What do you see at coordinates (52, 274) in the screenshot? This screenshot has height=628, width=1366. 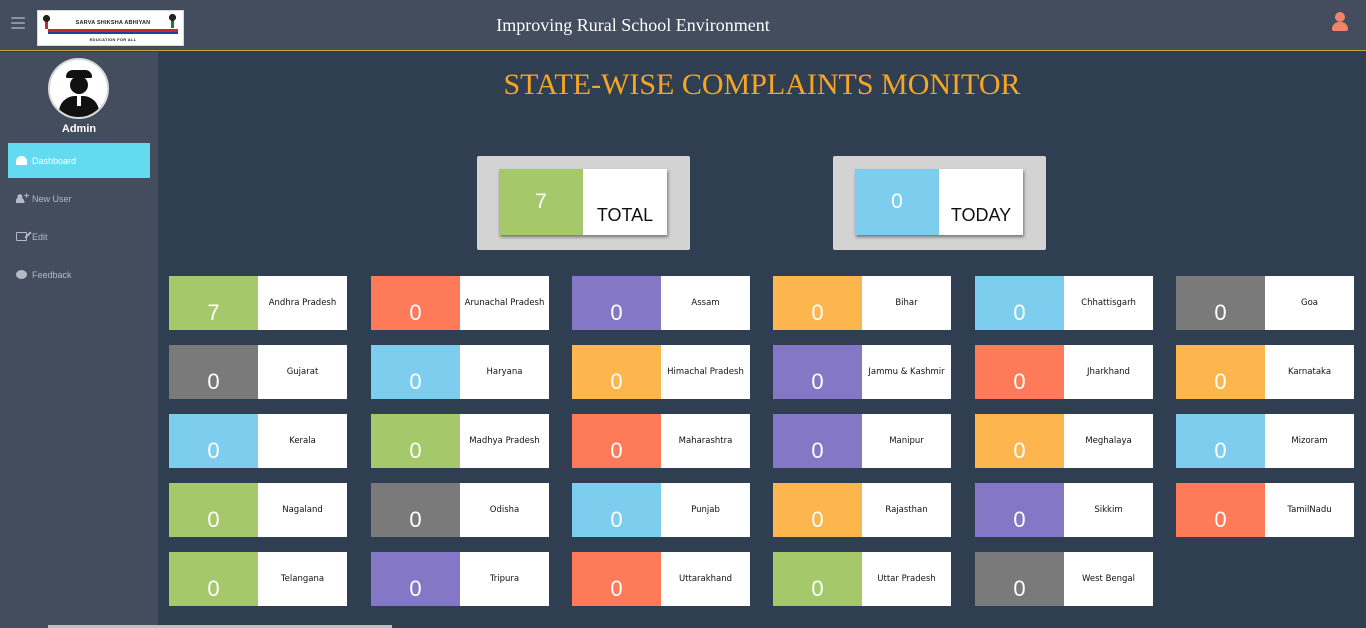 I see `sidebar-item-label: Feedback` at bounding box center [52, 274].